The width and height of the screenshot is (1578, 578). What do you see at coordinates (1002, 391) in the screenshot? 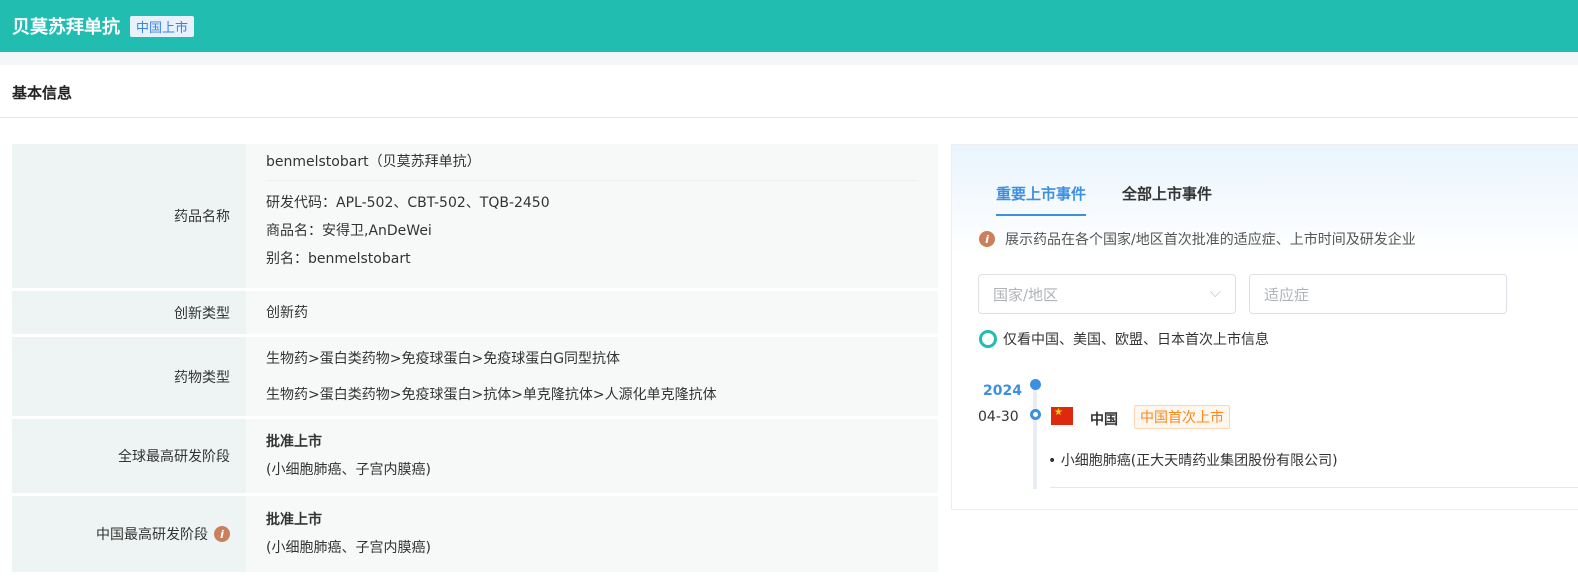
I see `event-year: 2024` at bounding box center [1002, 391].